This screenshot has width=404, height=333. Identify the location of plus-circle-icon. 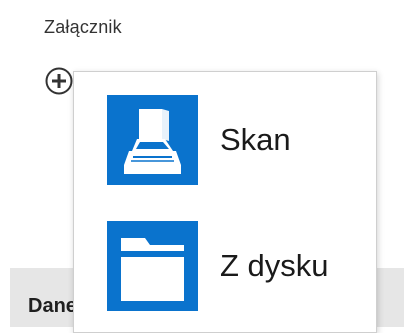
(59, 81).